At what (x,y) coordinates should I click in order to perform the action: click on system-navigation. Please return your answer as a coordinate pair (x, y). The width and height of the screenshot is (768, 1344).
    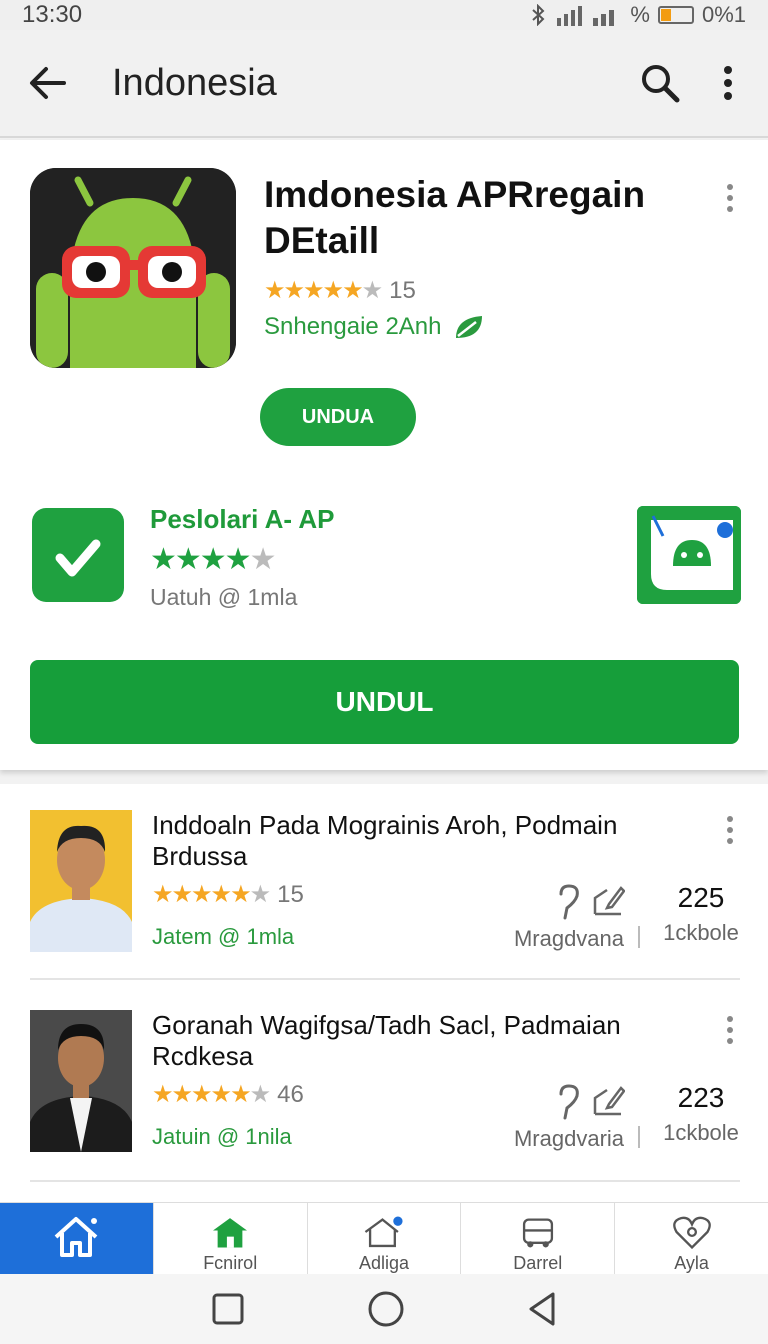
    Looking at the image, I should click on (384, 1309).